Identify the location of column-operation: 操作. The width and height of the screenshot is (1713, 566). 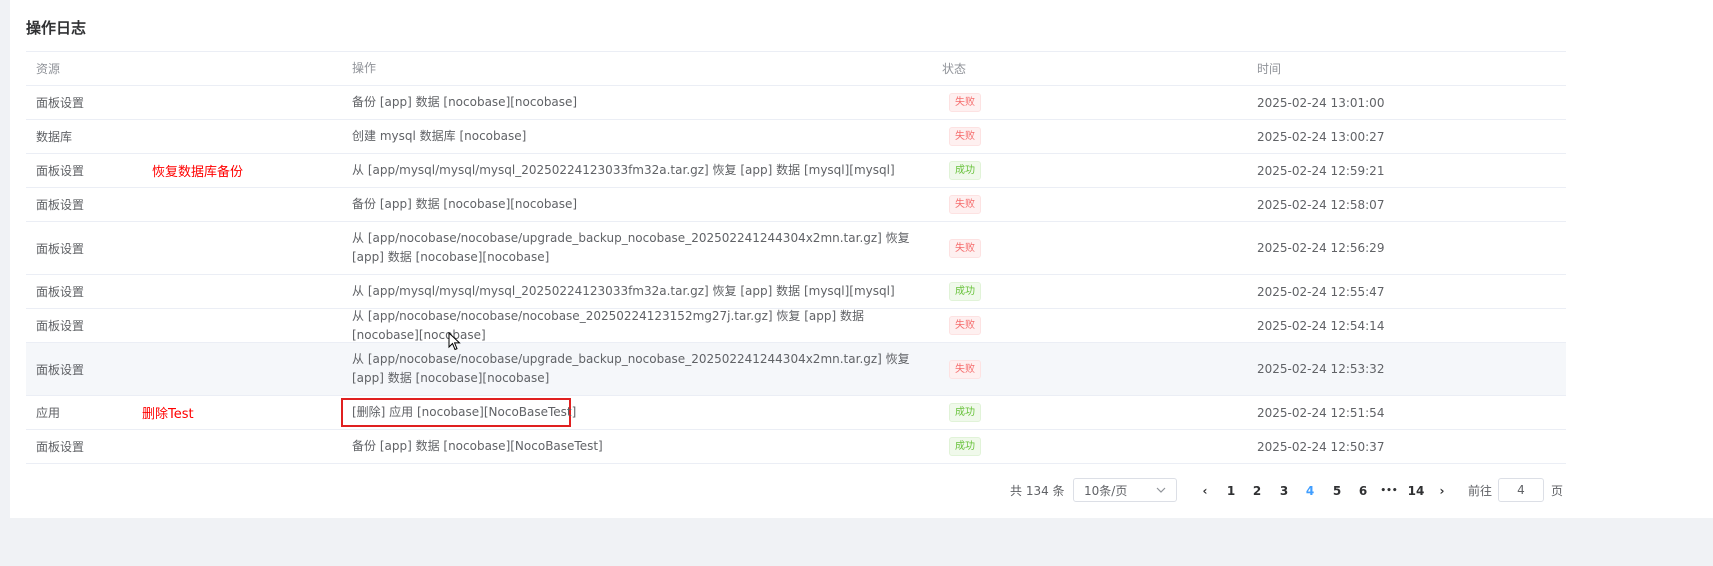
(364, 68).